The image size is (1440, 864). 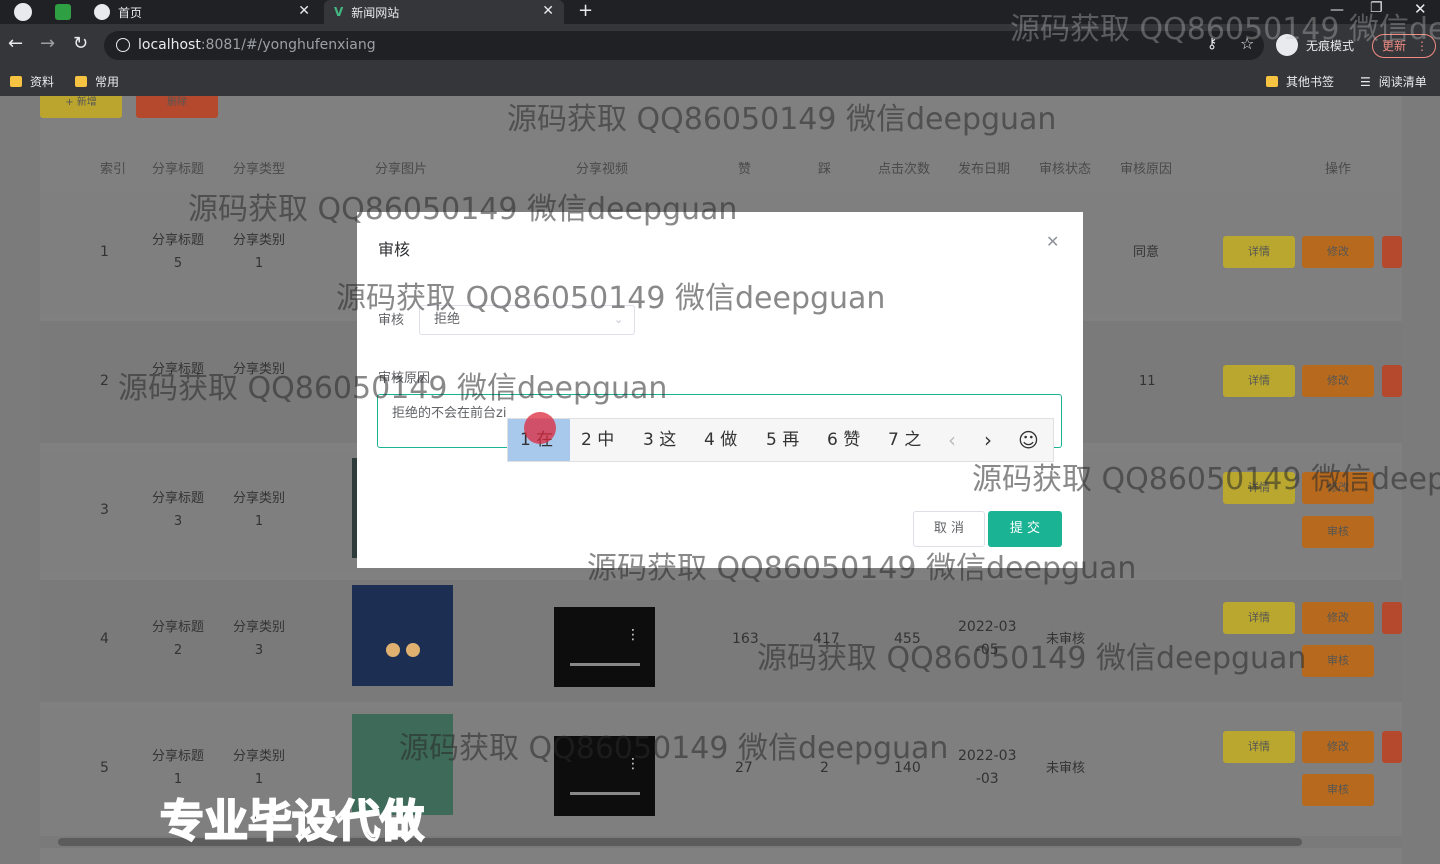 What do you see at coordinates (63, 12) in the screenshot?
I see `pinned-tab-icon` at bounding box center [63, 12].